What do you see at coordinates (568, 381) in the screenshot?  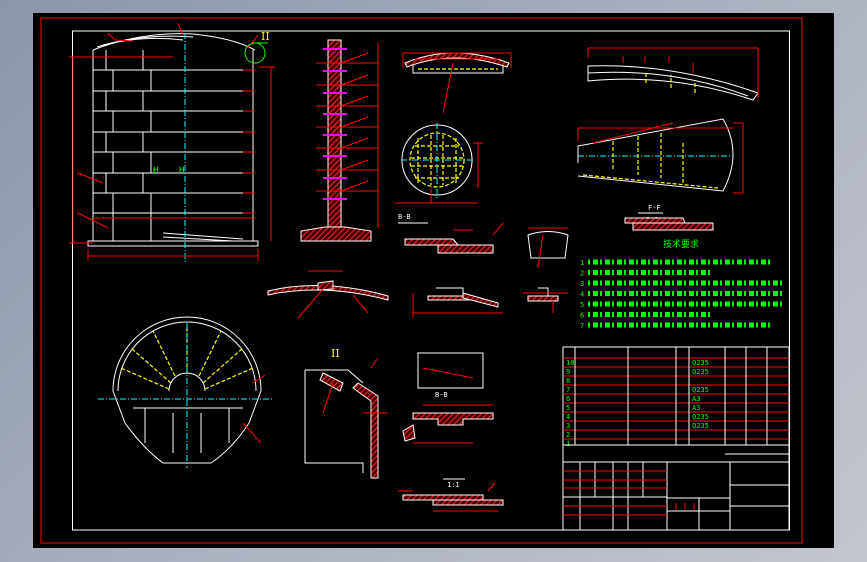 I see `table-row-number: 8` at bounding box center [568, 381].